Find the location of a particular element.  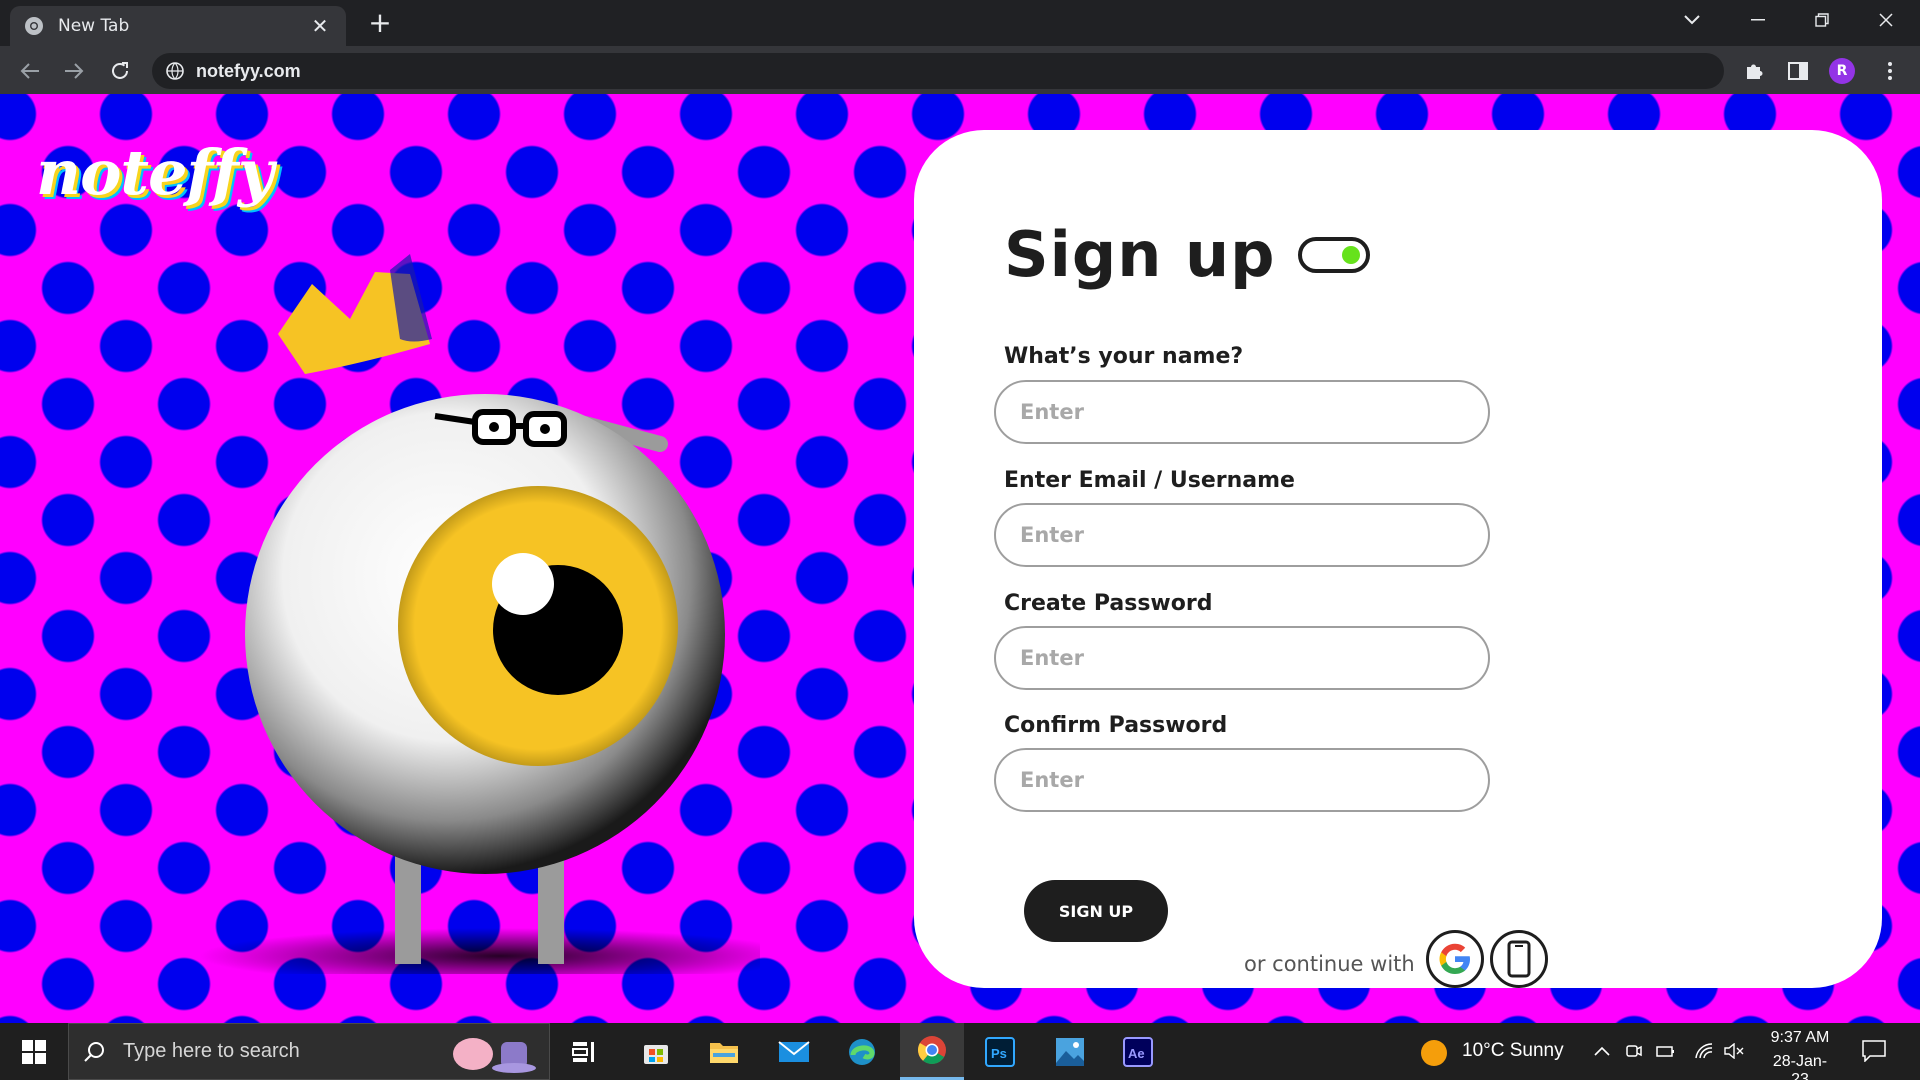

volume-button is located at coordinates (1734, 1051).